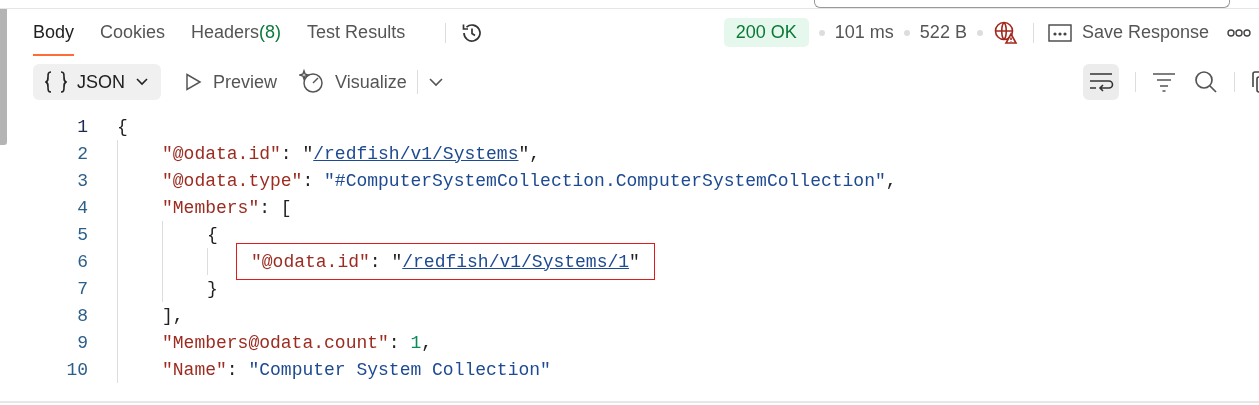 This screenshot has height=405, width=1259. Describe the element at coordinates (82, 207) in the screenshot. I see `line-number: 4` at that location.